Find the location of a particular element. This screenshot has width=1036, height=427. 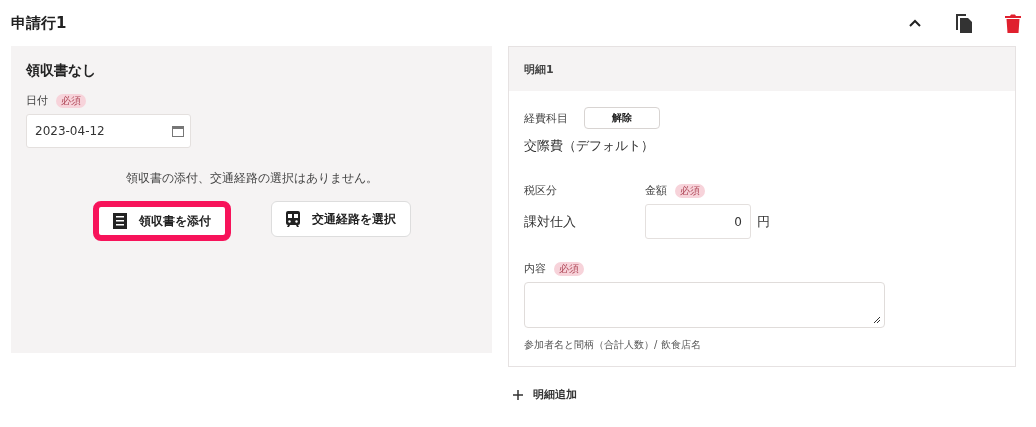

copy-icon is located at coordinates (964, 23).